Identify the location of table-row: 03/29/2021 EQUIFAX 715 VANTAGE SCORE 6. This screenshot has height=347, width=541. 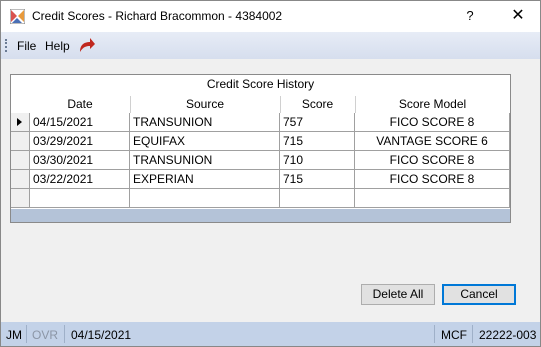
(260, 141).